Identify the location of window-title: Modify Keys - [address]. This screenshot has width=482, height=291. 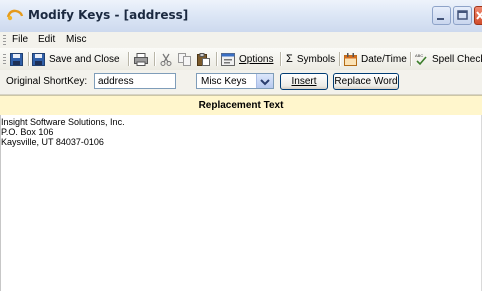
(108, 15).